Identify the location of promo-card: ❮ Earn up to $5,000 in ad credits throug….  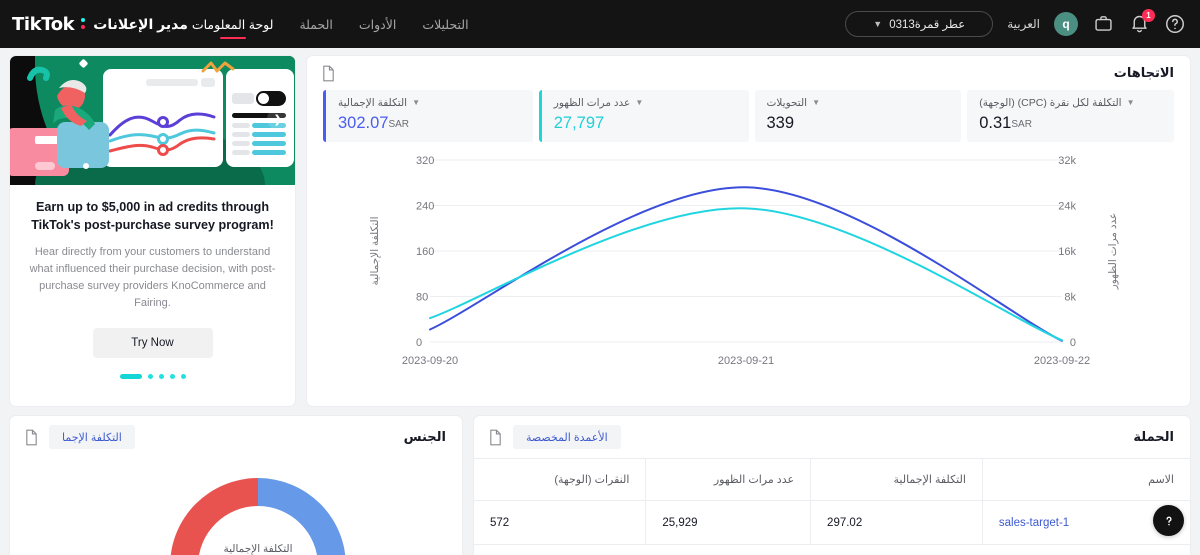
(152, 231).